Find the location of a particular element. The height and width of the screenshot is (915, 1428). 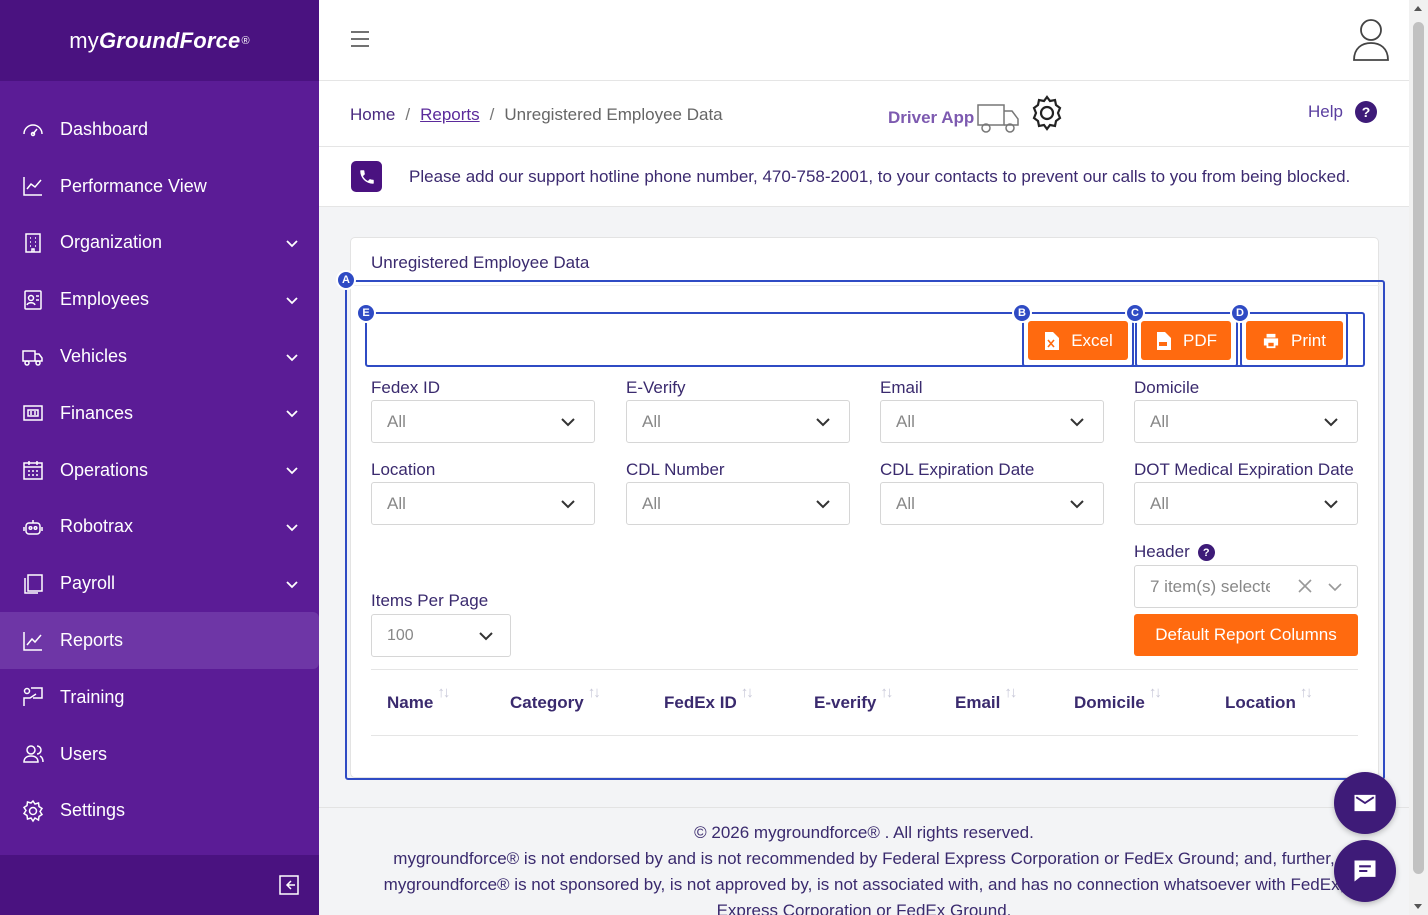

sidebar-item-label: Operations is located at coordinates (104, 469).